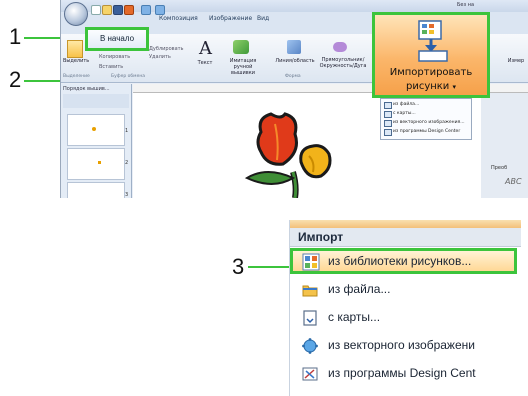  What do you see at coordinates (178, 18) in the screenshot?
I see `tab-composition: Композиция` at bounding box center [178, 18].